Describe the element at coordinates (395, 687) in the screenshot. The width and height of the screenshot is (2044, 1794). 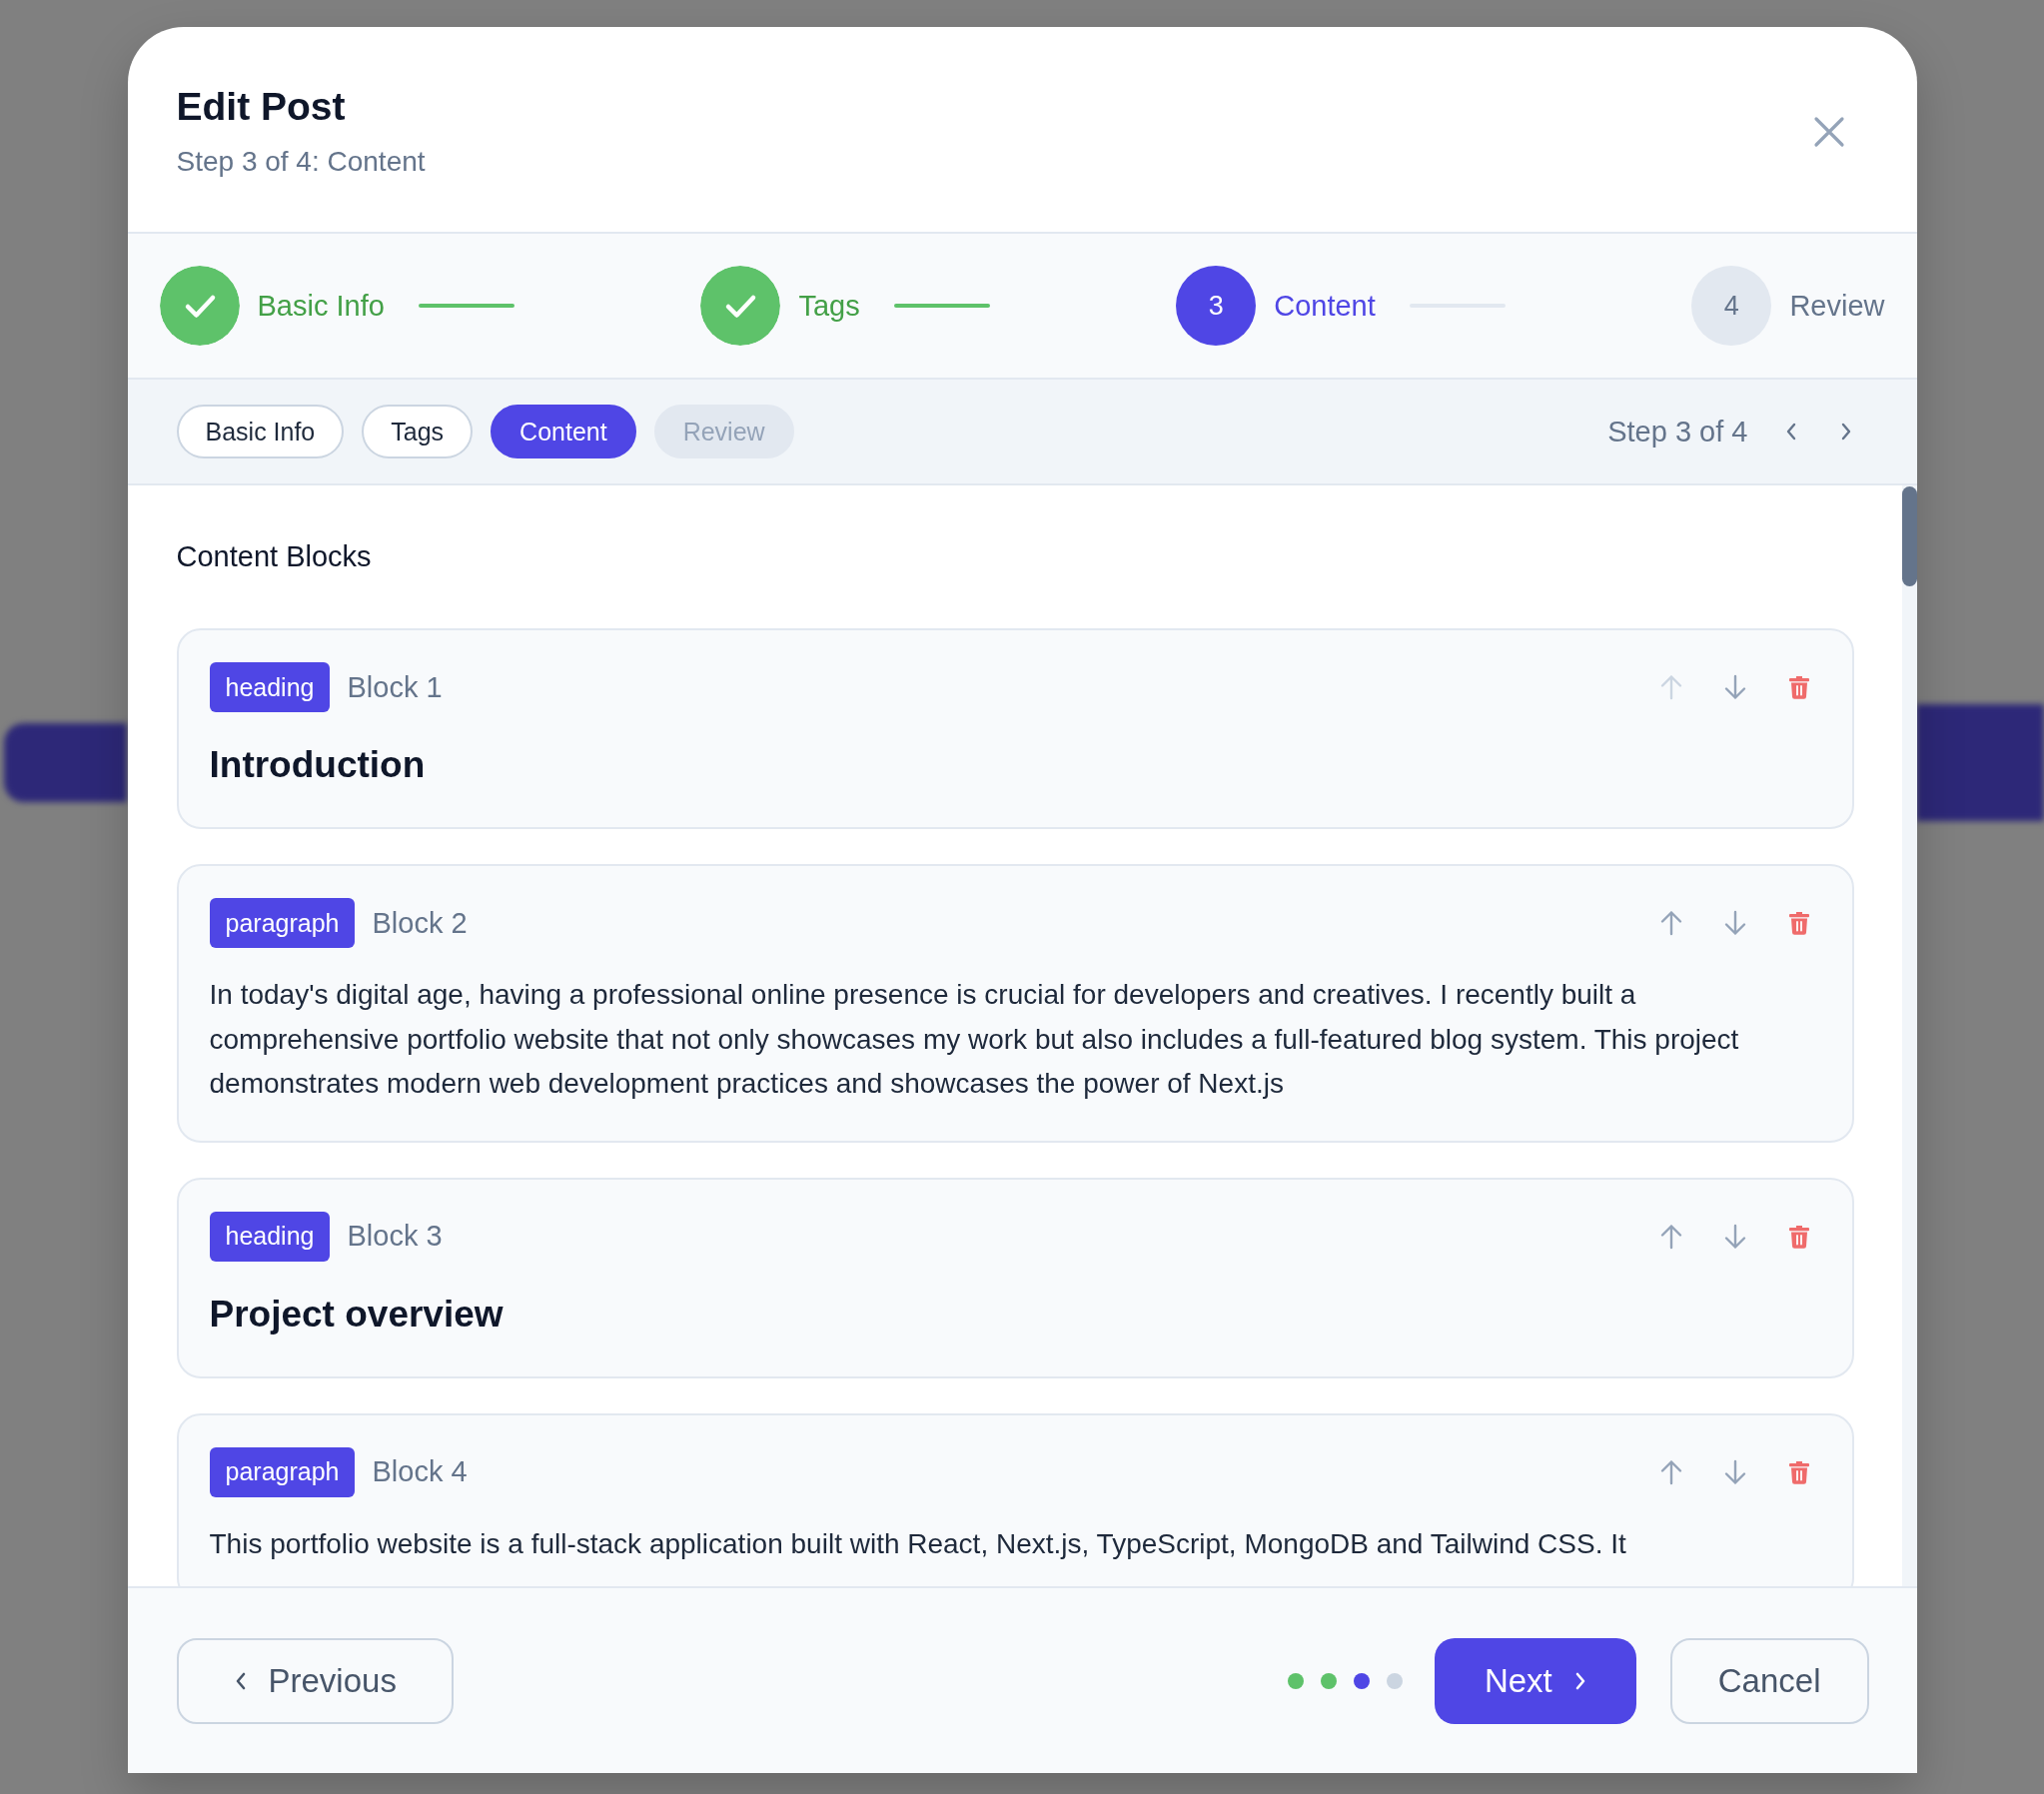
I see `block-label: Block 1` at that location.